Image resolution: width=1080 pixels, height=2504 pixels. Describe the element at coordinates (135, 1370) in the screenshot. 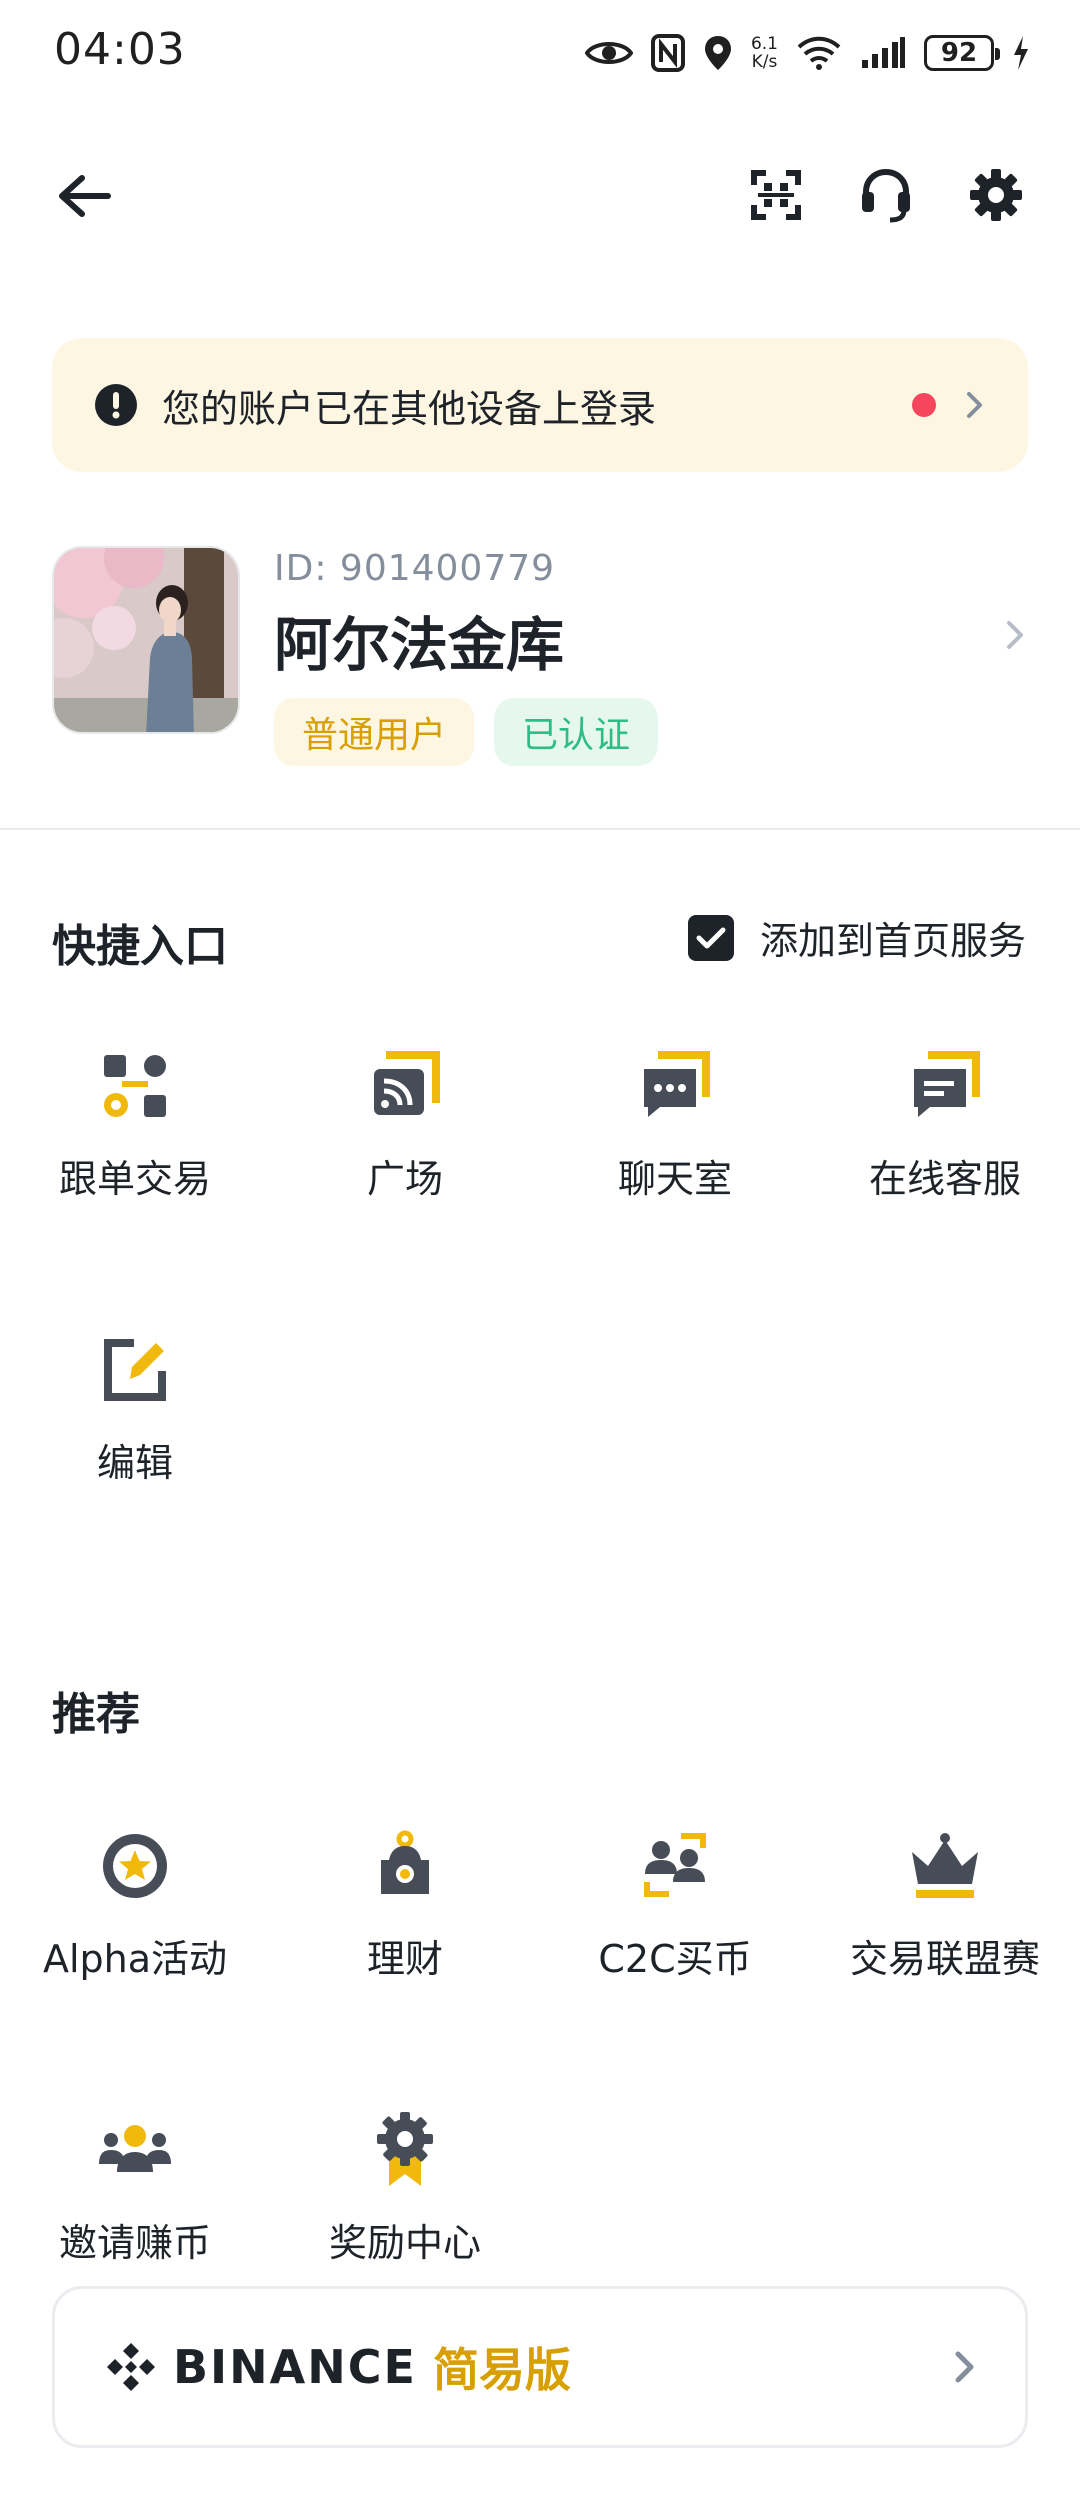

I see `edit-icon` at that location.